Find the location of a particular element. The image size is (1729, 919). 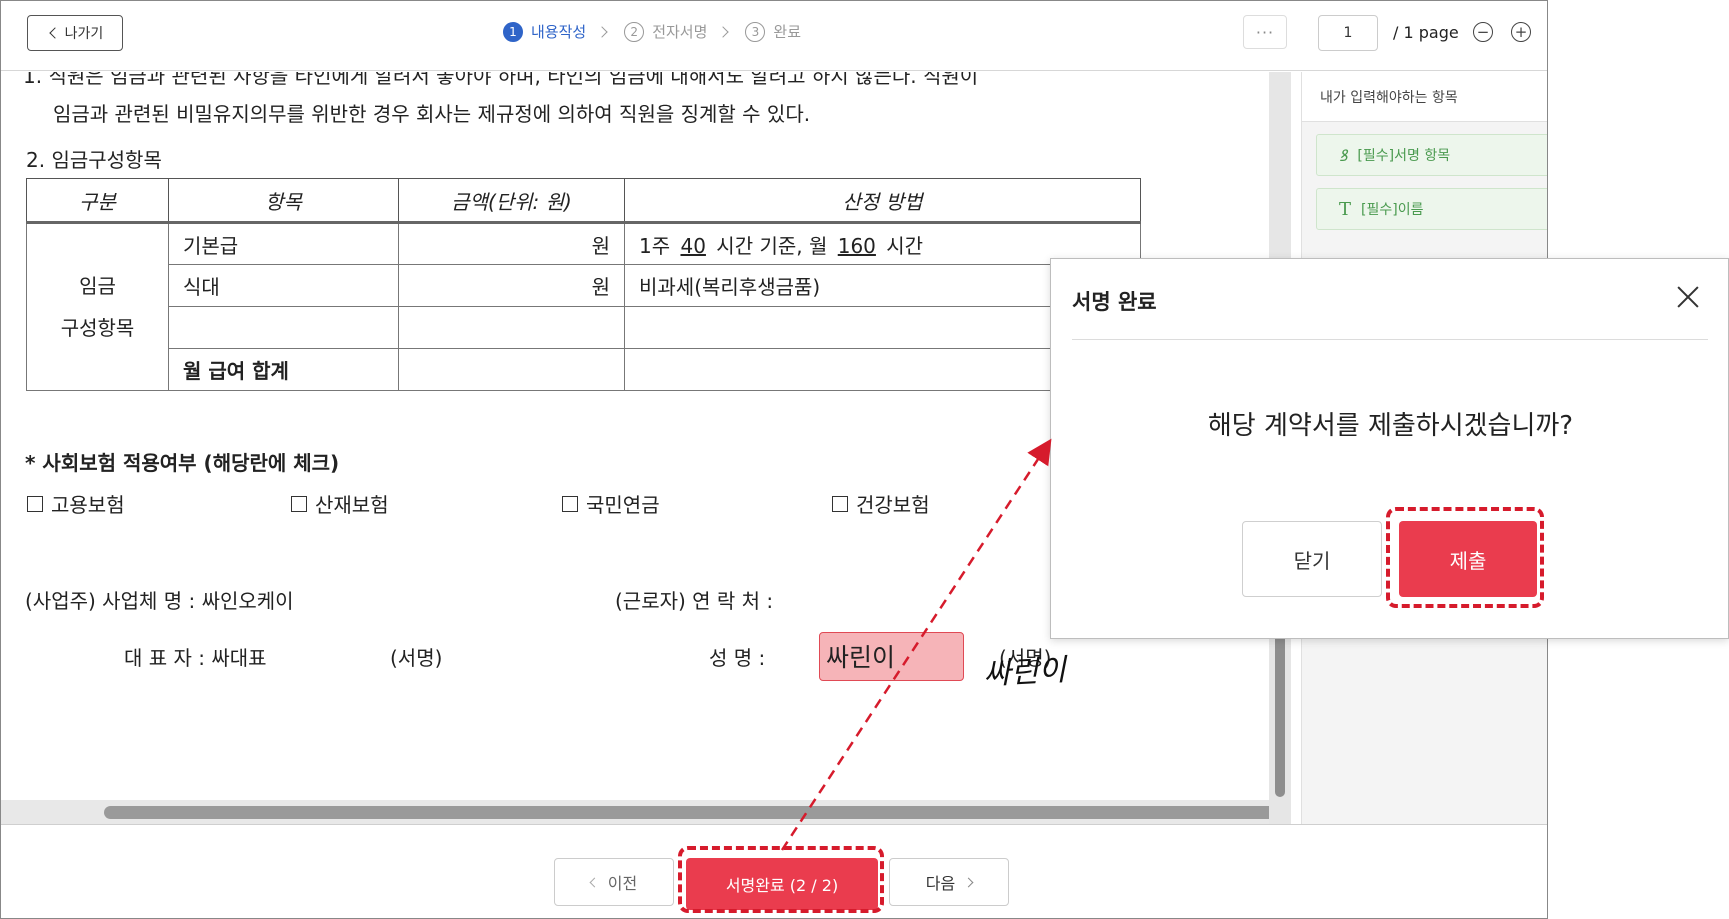

insurance-health: 건강보험 is located at coordinates (881, 503).